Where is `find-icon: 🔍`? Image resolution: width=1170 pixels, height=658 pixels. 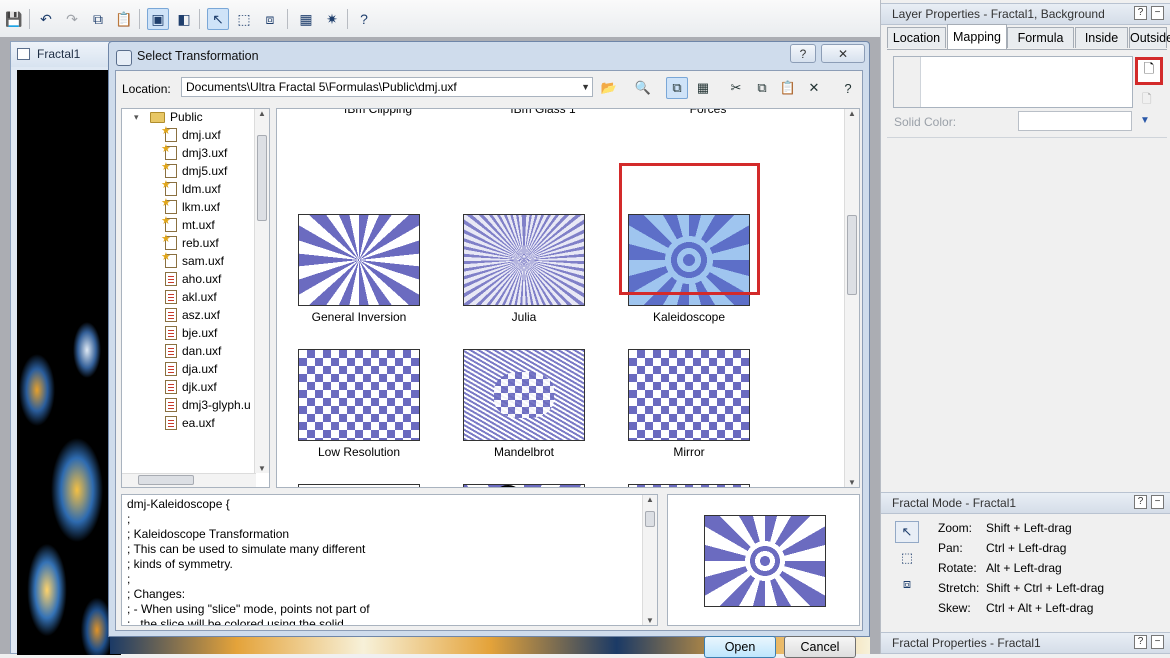 find-icon: 🔍 is located at coordinates (643, 88).